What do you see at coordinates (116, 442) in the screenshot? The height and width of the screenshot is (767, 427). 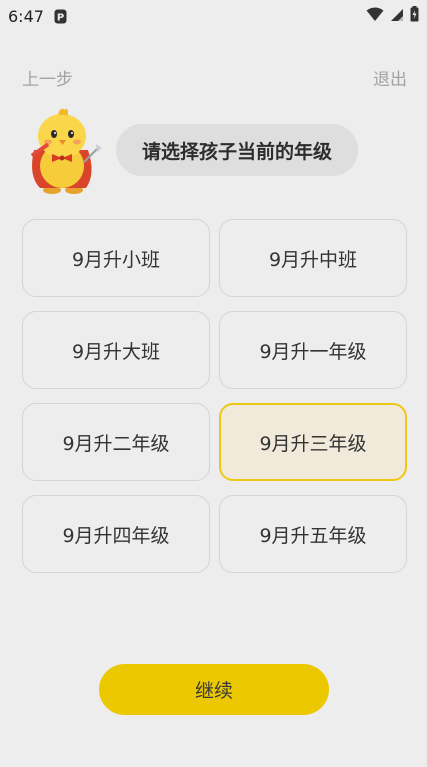 I see `grade-option-5: 9月升二年级` at bounding box center [116, 442].